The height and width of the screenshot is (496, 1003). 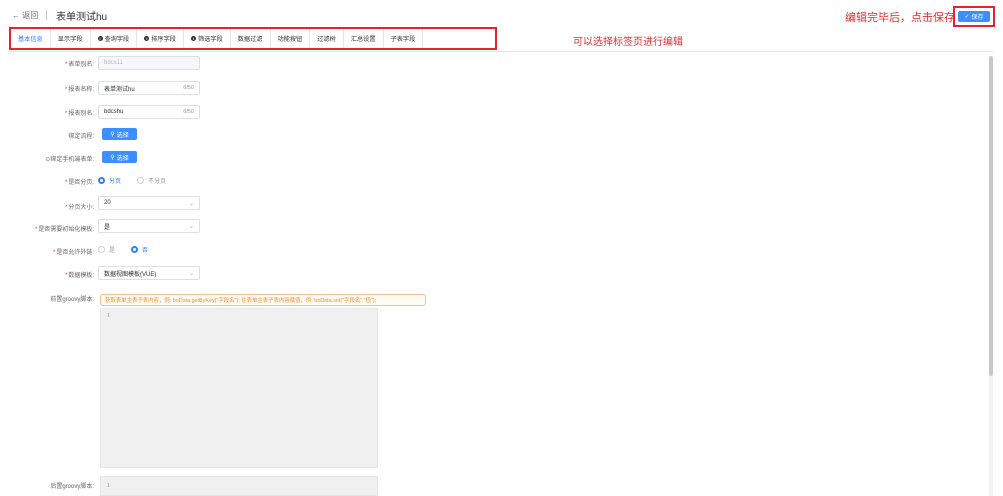 I want to click on tab-underline, so click(x=501, y=51).